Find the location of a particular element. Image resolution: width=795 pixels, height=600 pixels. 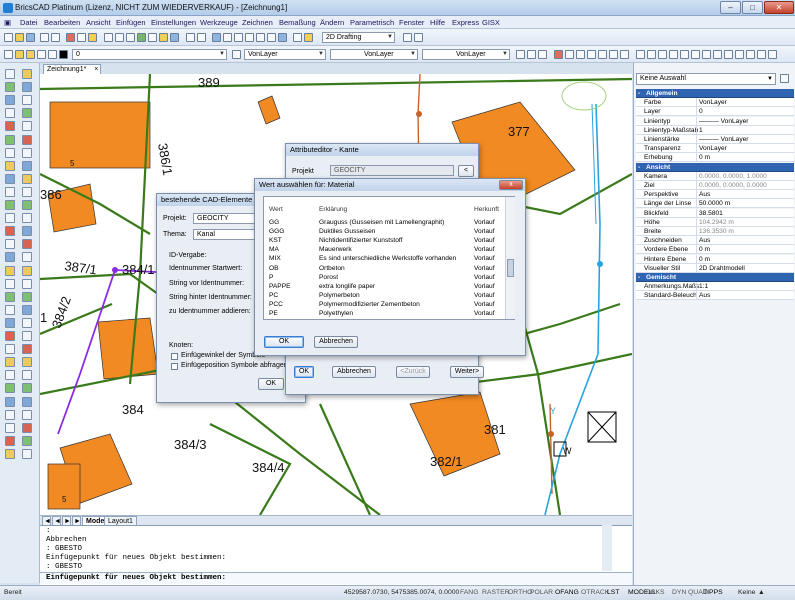

status-toggle-ortho: ORTHO is located at coordinates (520, 592).